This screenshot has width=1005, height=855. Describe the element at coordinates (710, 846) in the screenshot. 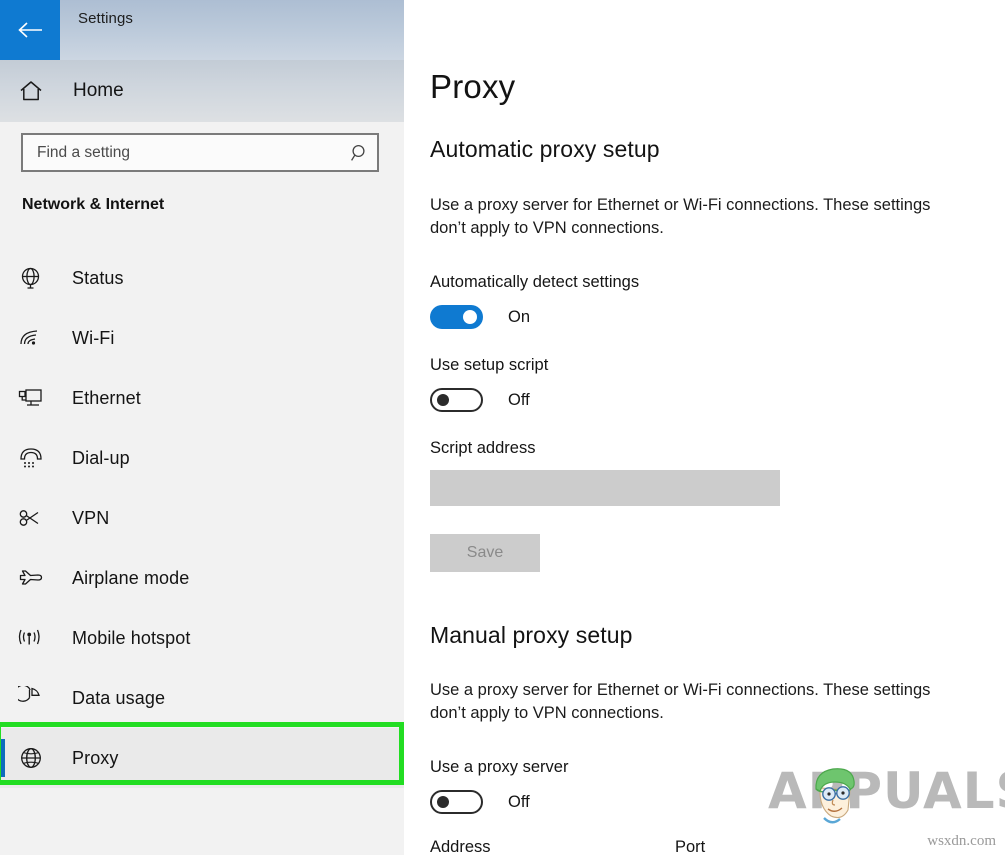

I see `address-port-labels-row: Address Port` at that location.